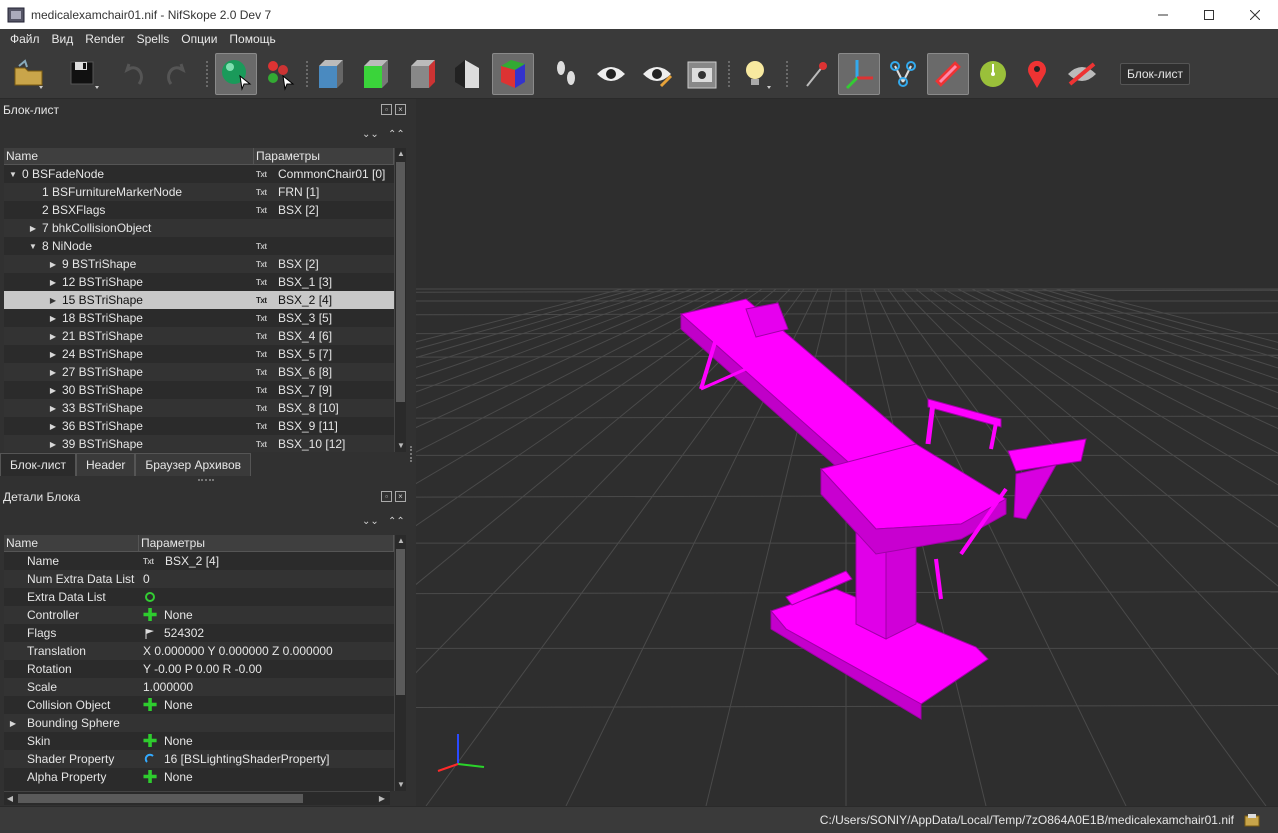  What do you see at coordinates (205, 192) in the screenshot?
I see `block-list-row: 1 BSFurnitureMarkerNode Txt FRN [1]` at bounding box center [205, 192].